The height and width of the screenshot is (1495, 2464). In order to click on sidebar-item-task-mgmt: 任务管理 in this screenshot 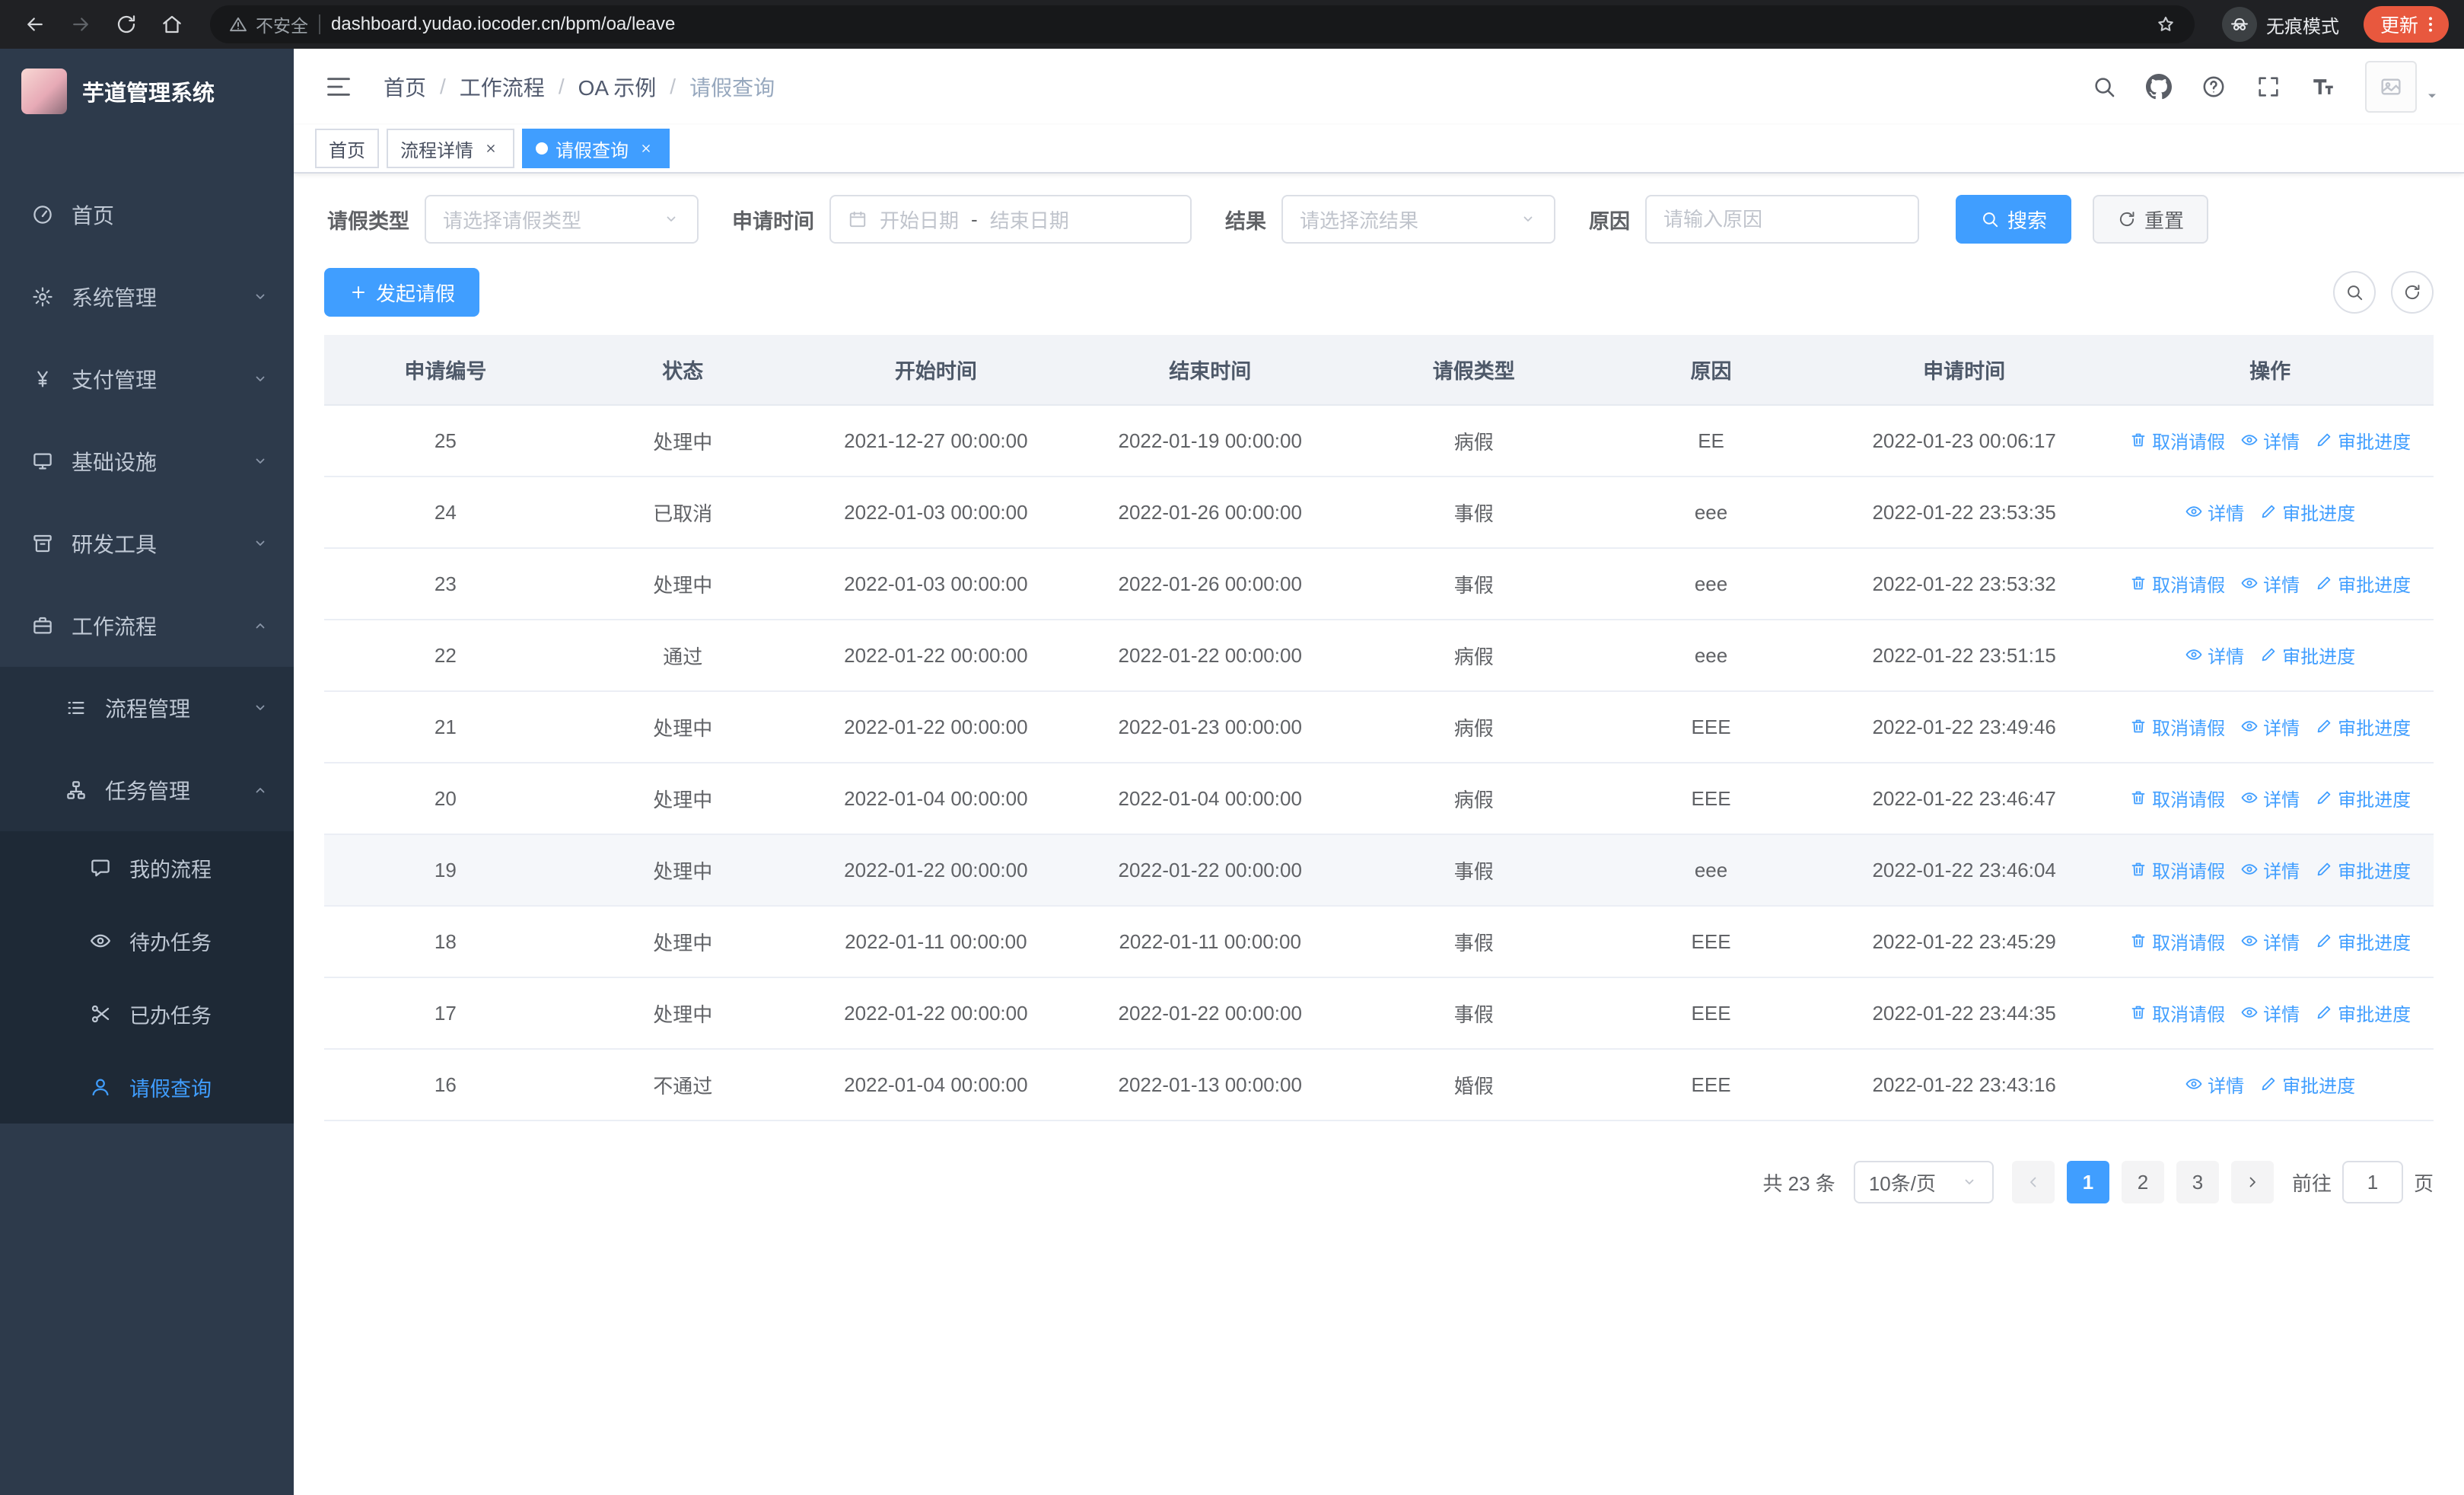, I will do `click(147, 790)`.